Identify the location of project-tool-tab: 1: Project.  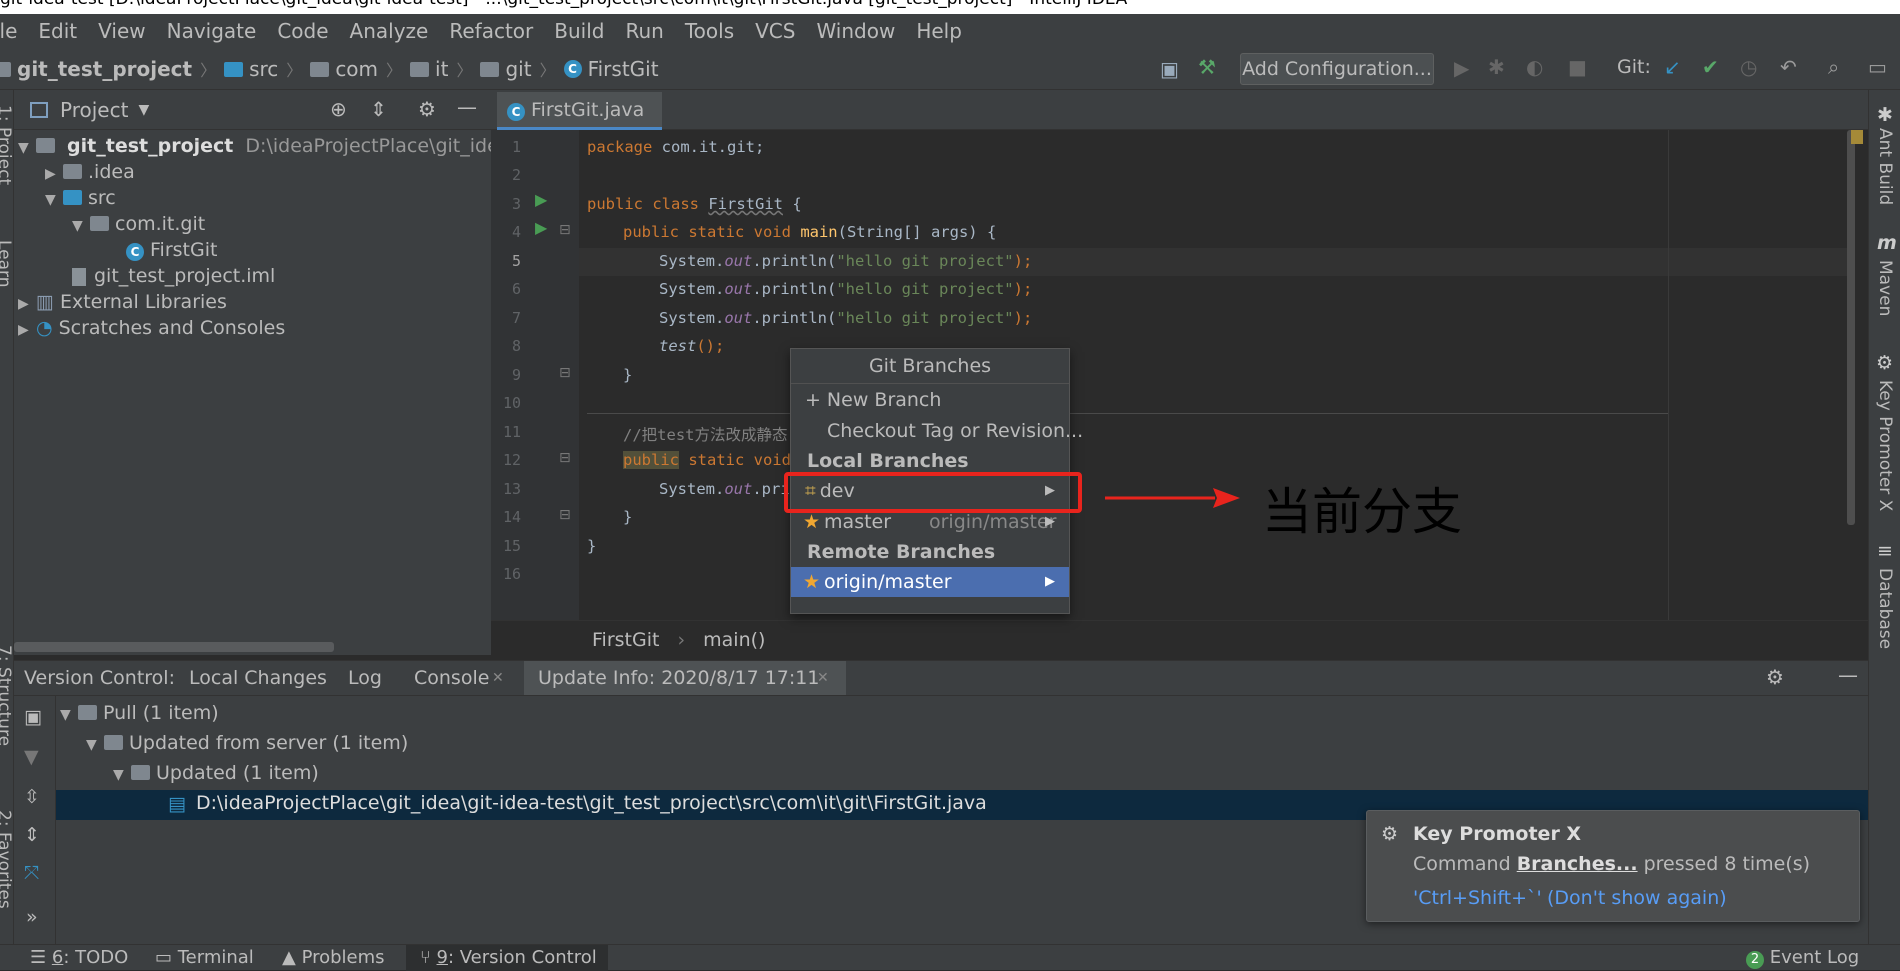
(7, 145).